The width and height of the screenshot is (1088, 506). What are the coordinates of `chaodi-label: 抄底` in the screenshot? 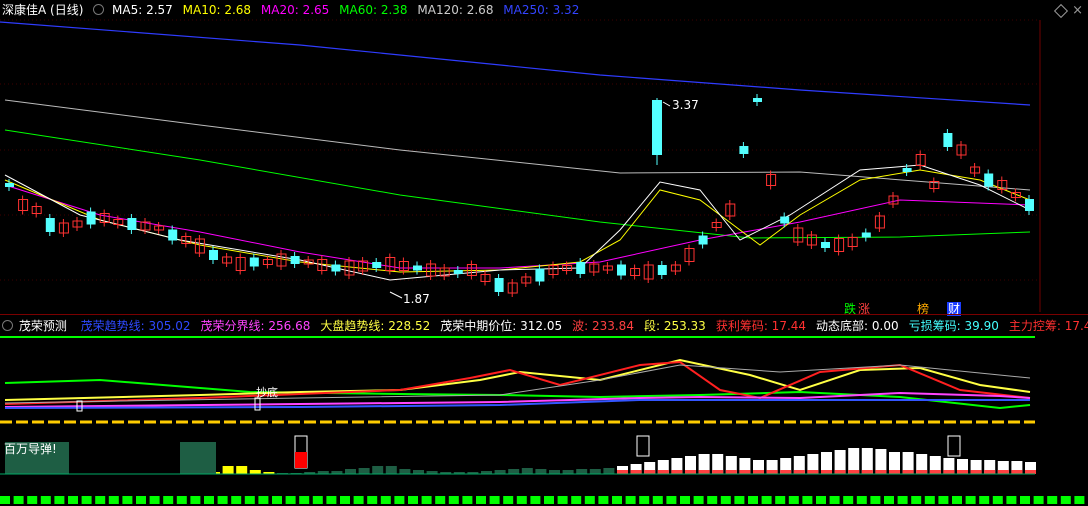 It's located at (267, 392).